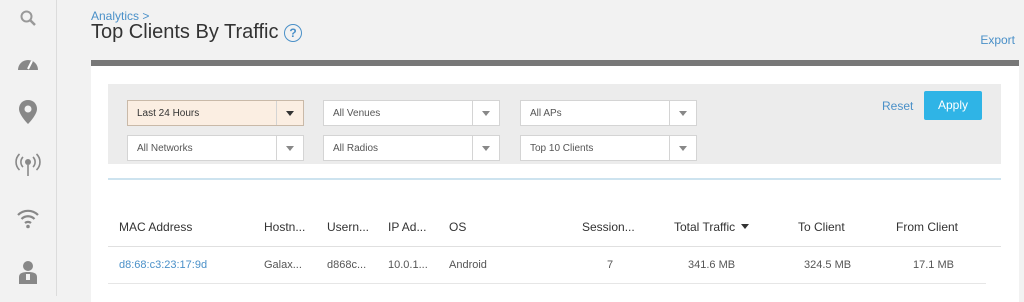 This screenshot has width=1024, height=302. What do you see at coordinates (28, 112) in the screenshot?
I see `location-pin-icon` at bounding box center [28, 112].